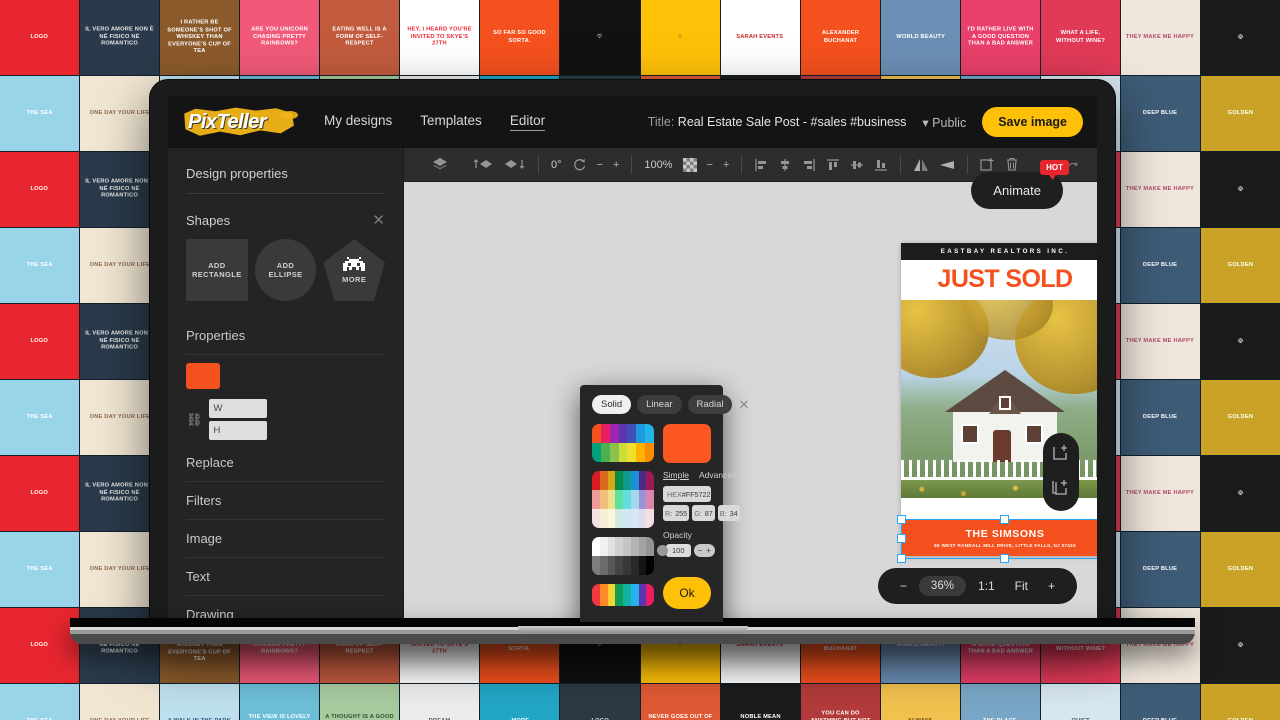  I want to click on red-field: R: 255, so click(676, 513).